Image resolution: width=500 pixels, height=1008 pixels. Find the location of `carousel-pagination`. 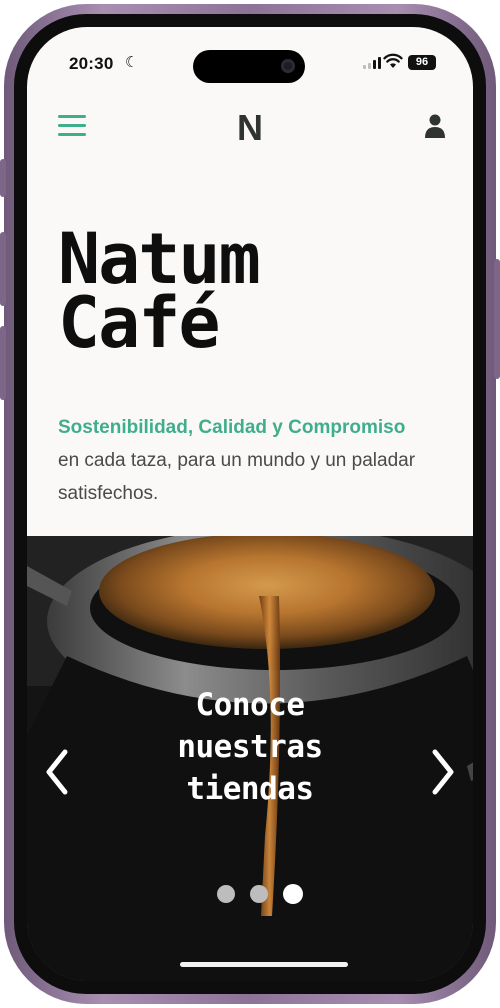

carousel-pagination is located at coordinates (260, 894).